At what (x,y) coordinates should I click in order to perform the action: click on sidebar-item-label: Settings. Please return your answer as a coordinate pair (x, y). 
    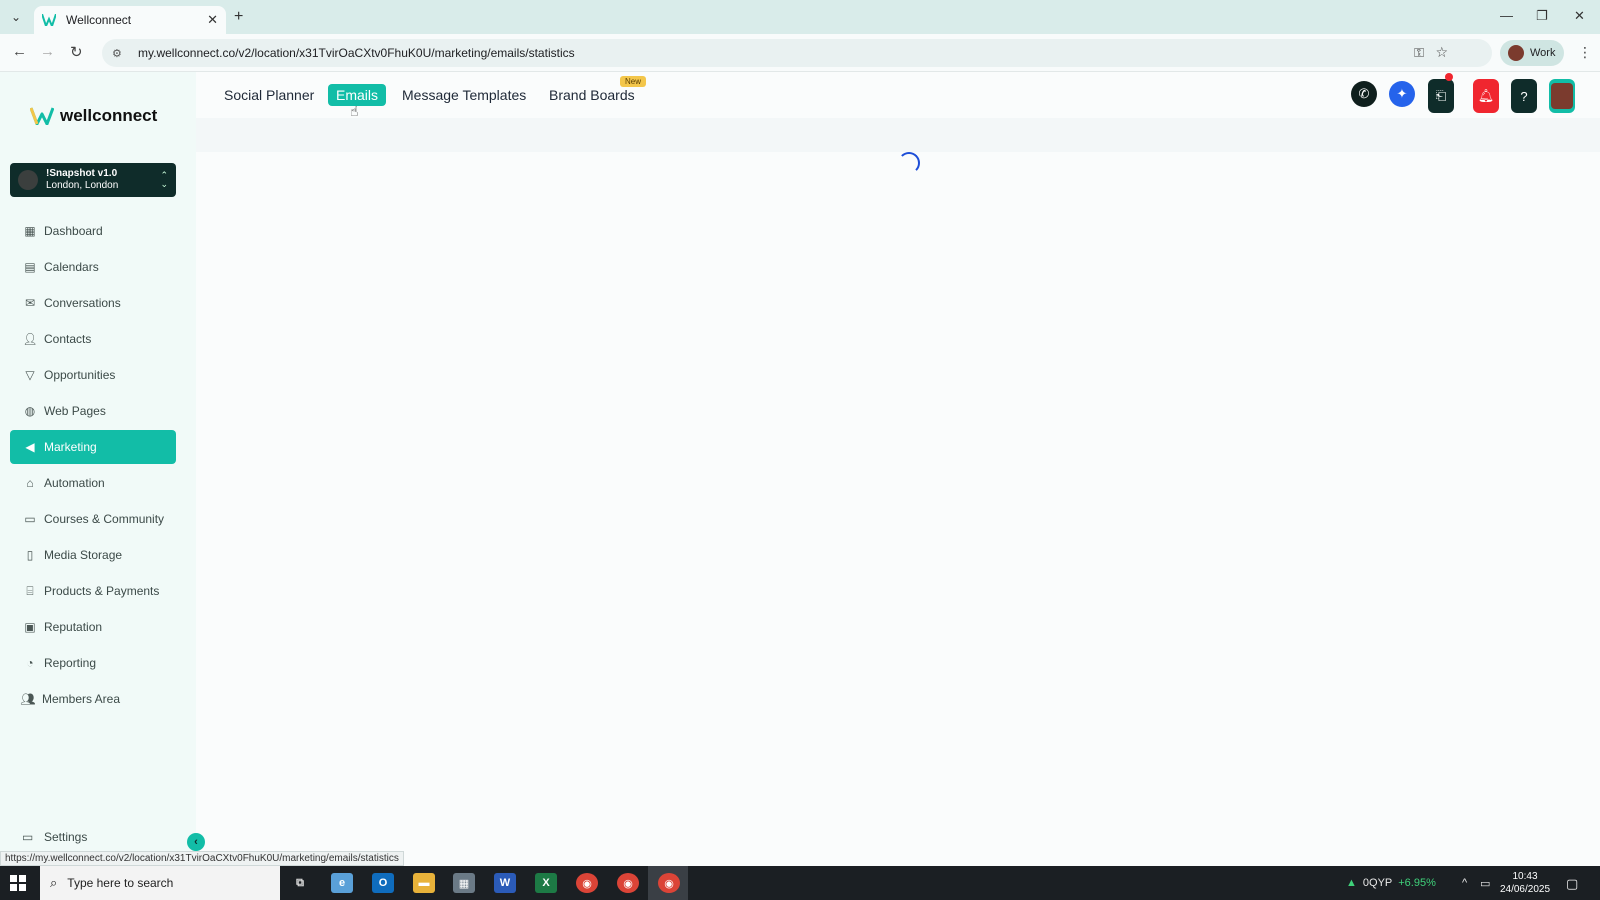
    Looking at the image, I should click on (66, 837).